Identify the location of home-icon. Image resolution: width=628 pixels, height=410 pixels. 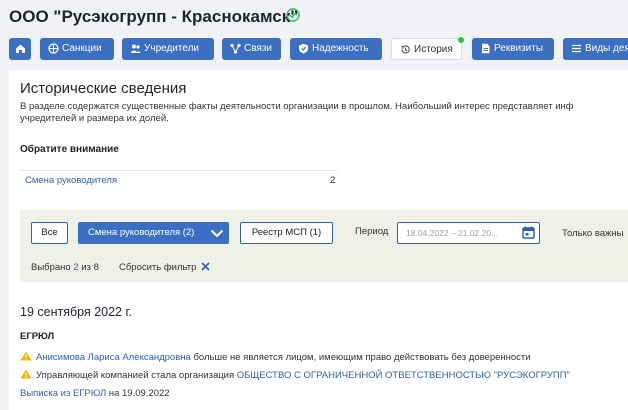
(20, 48).